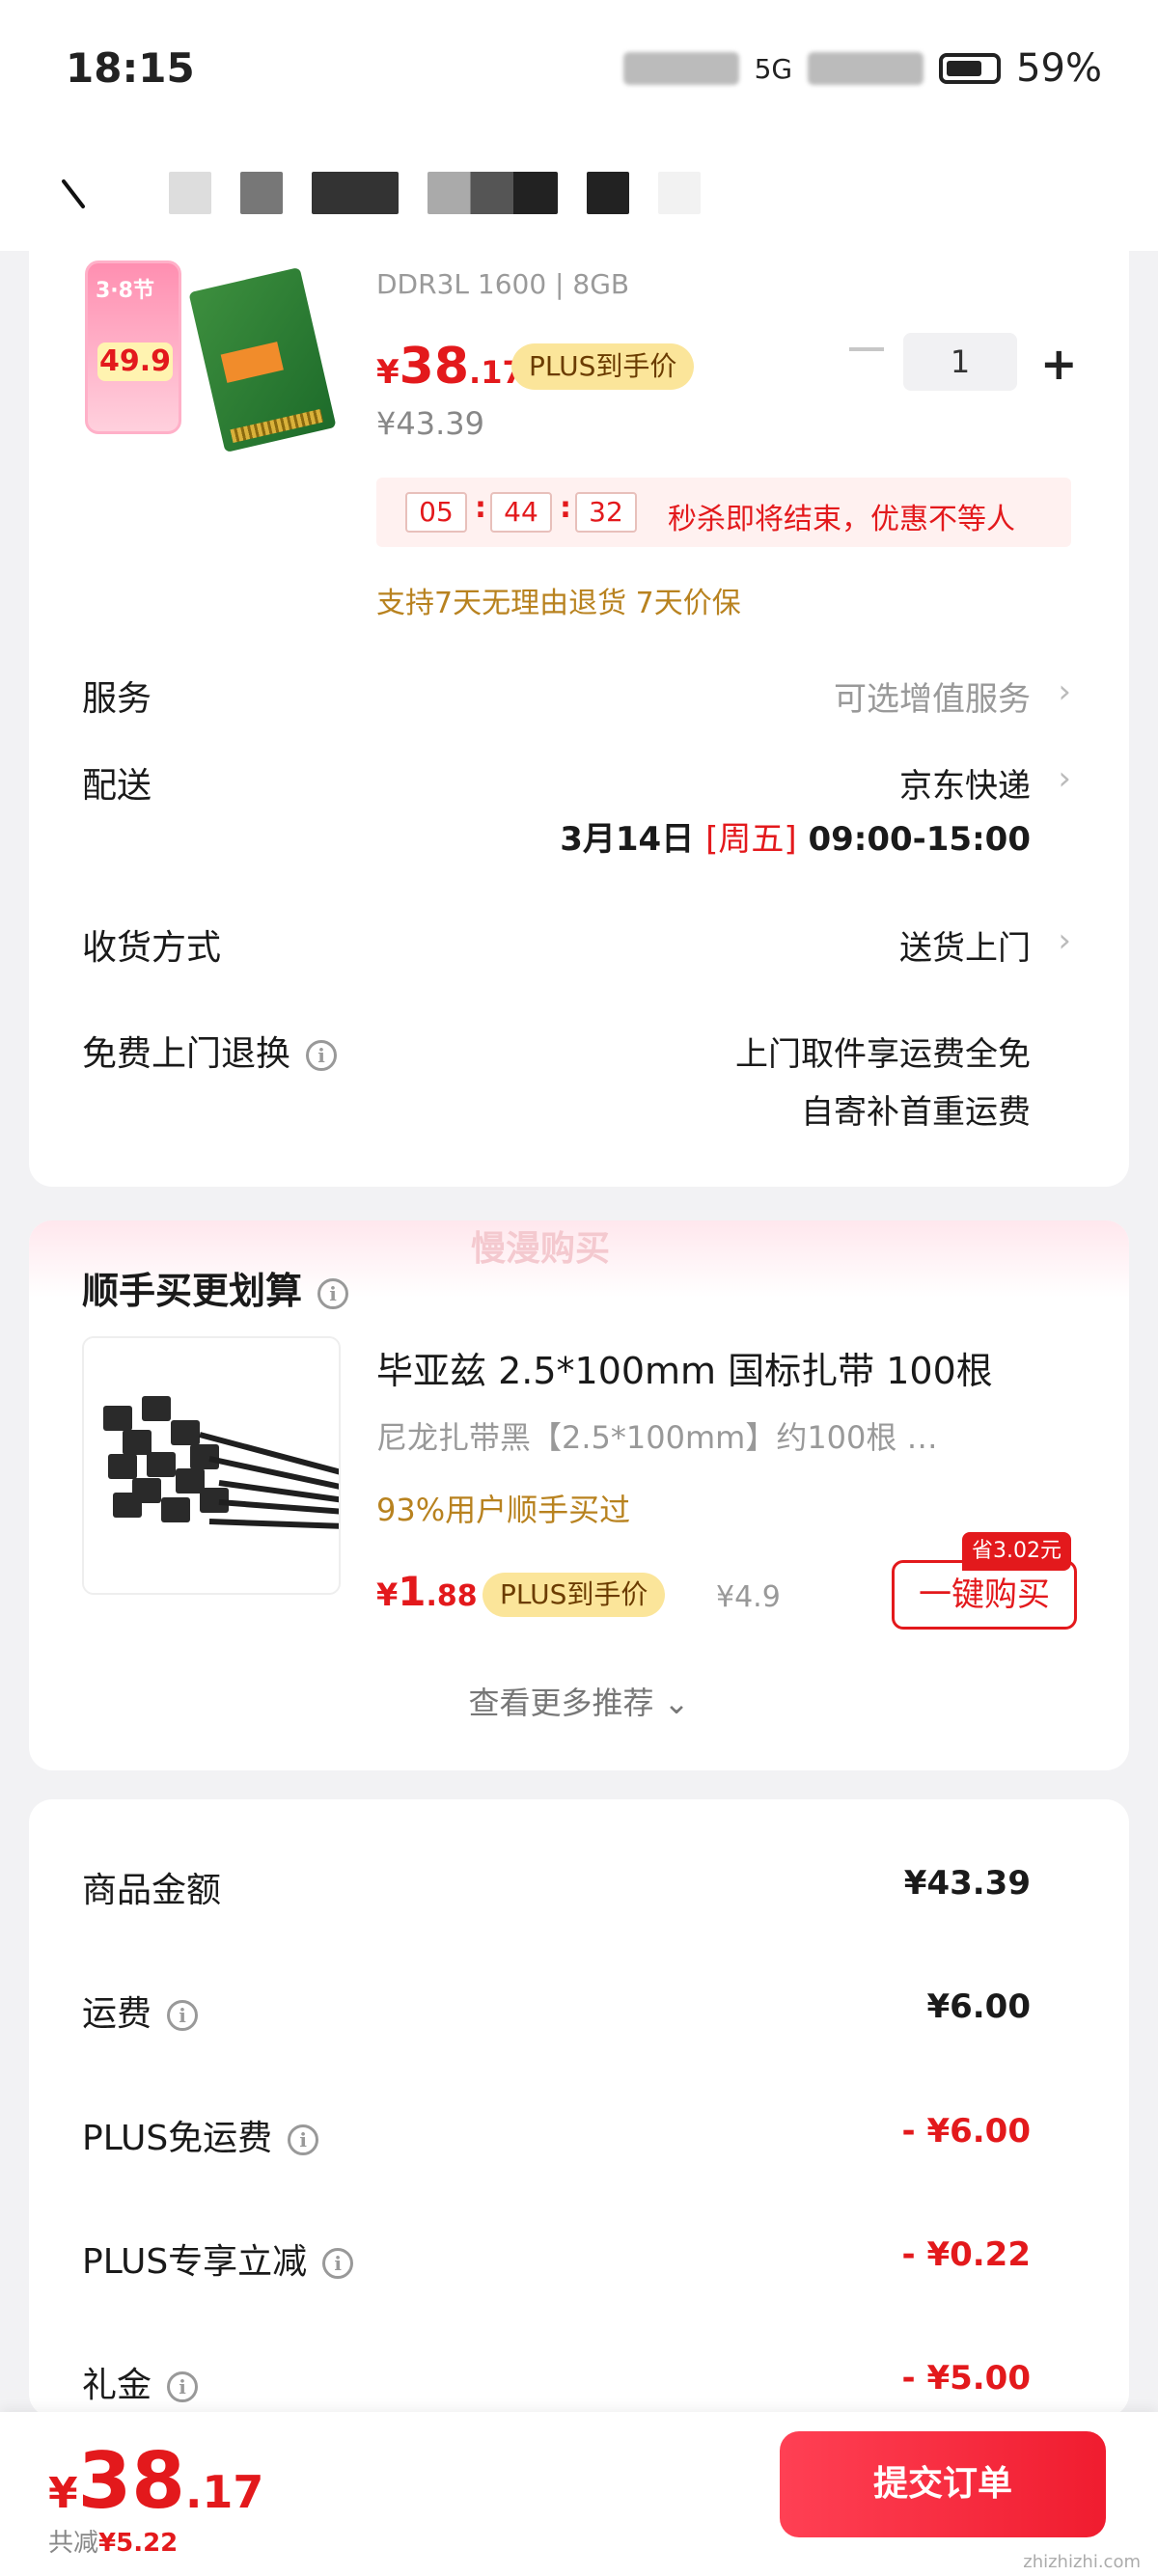  Describe the element at coordinates (932, 696) in the screenshot. I see `service-value: 可选增值服务` at that location.